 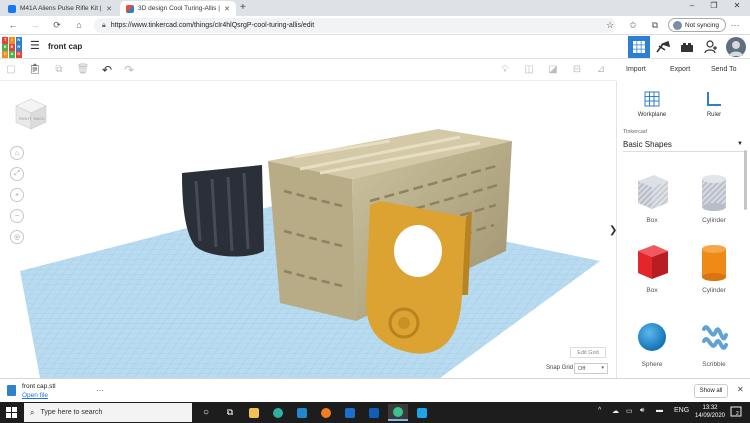 What do you see at coordinates (652, 290) in the screenshot?
I see `shape-label: Box` at bounding box center [652, 290].